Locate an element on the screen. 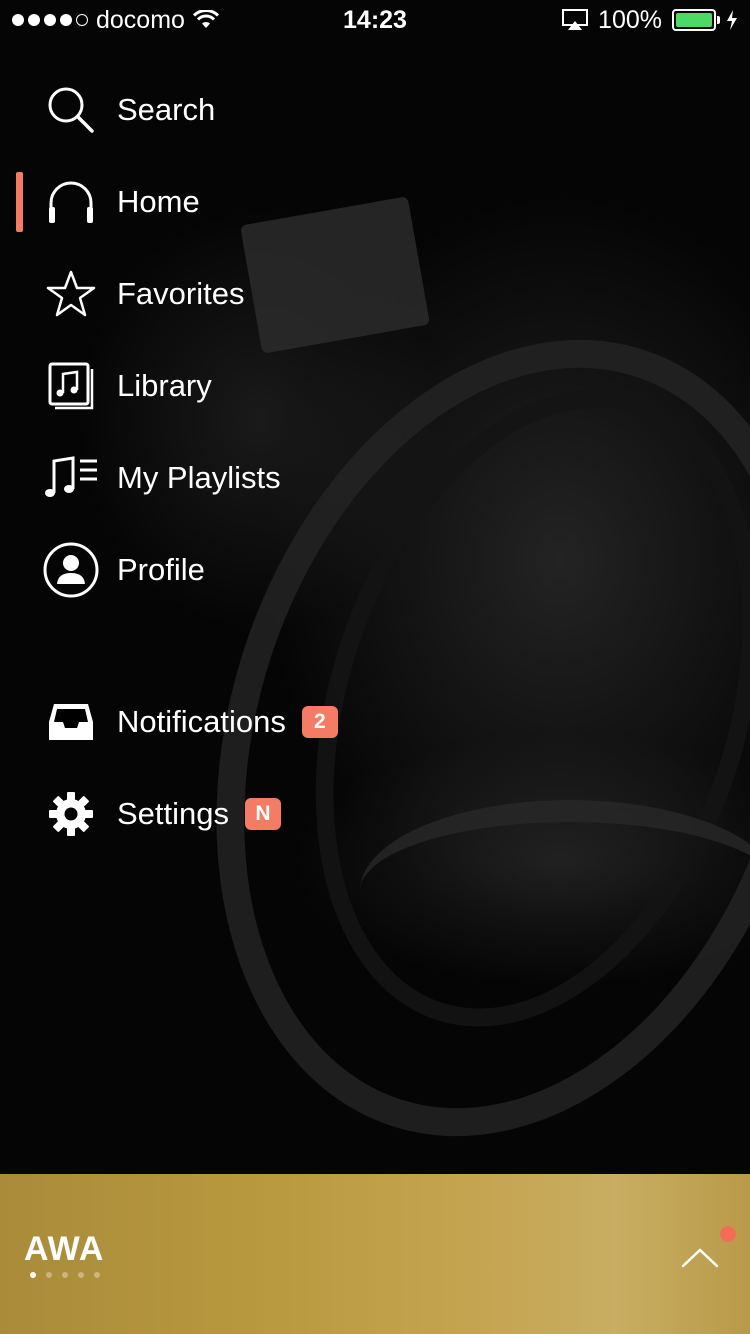 This screenshot has height=1334, width=750. menu-item-library: Library is located at coordinates (210, 386).